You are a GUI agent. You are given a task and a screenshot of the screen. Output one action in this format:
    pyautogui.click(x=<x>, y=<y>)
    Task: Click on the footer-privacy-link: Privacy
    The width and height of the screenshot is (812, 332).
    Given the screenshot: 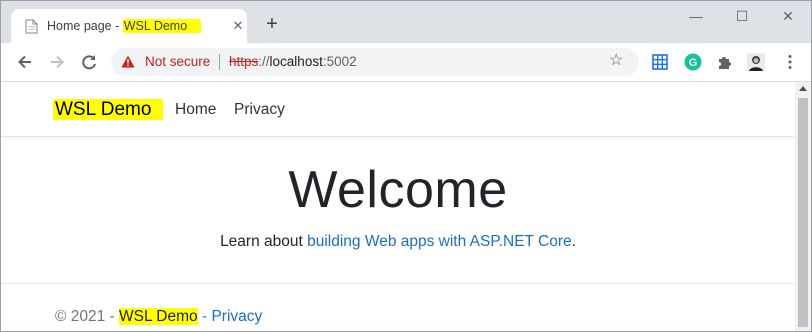 What is the action you would take?
    pyautogui.click(x=236, y=316)
    